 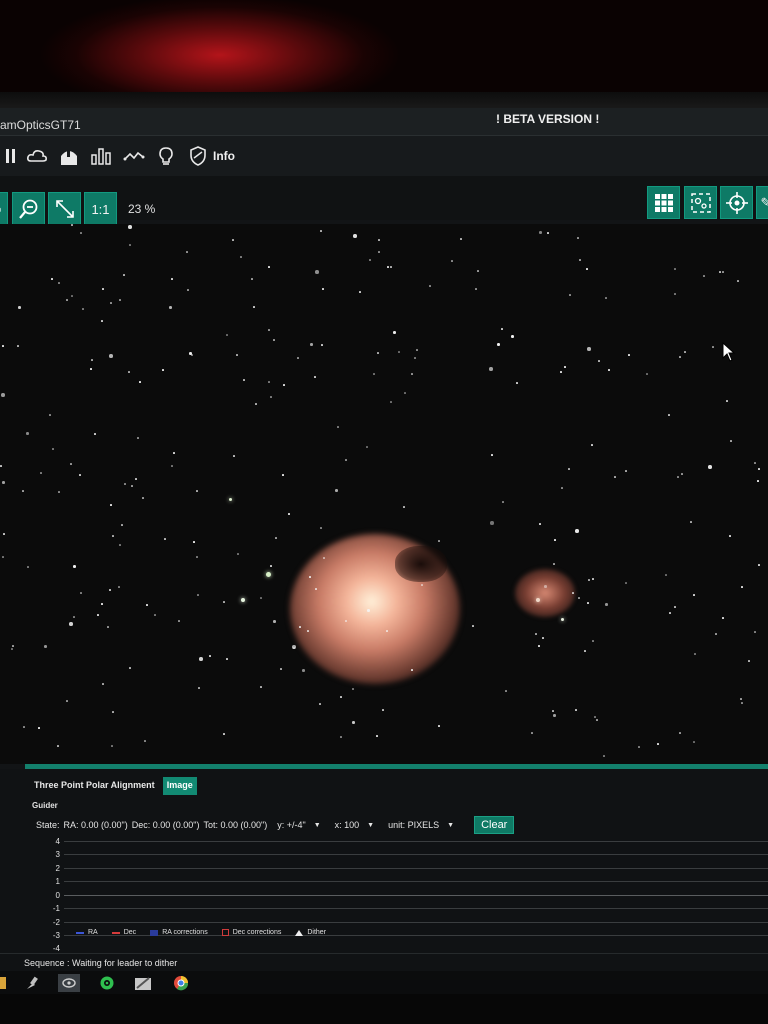 I want to click on taskbar, so click(x=384, y=982).